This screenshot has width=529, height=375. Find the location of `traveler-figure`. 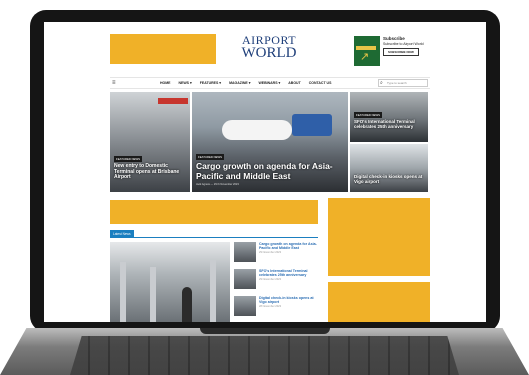

traveler-figure is located at coordinates (187, 304).